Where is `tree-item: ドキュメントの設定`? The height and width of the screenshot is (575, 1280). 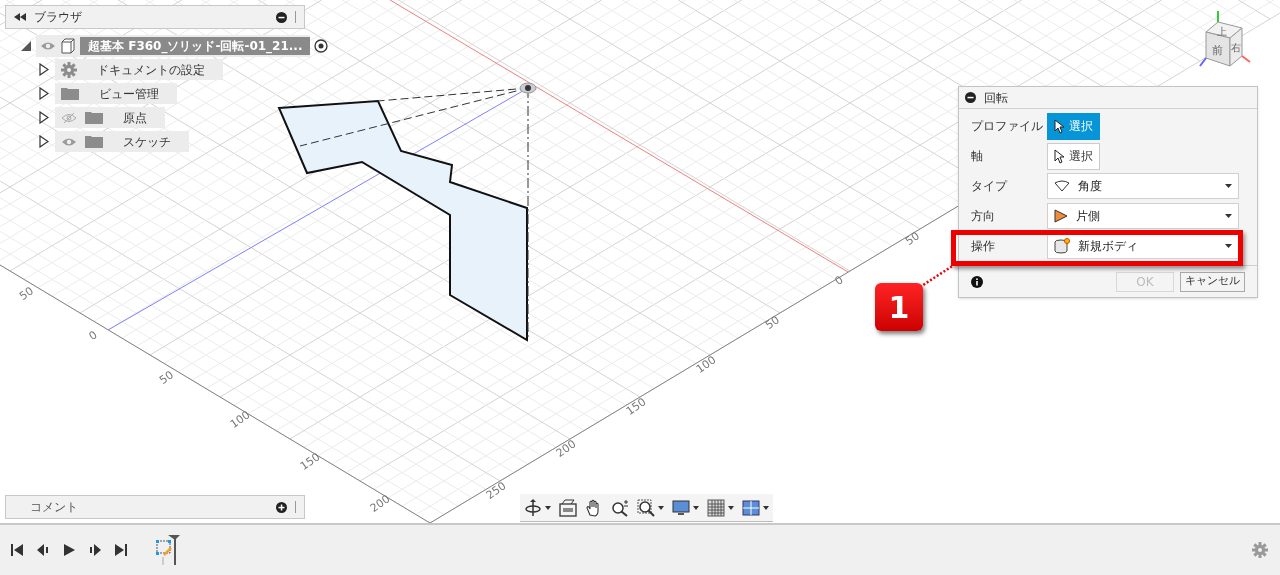
tree-item: ドキュメントの設定 is located at coordinates (139, 69).